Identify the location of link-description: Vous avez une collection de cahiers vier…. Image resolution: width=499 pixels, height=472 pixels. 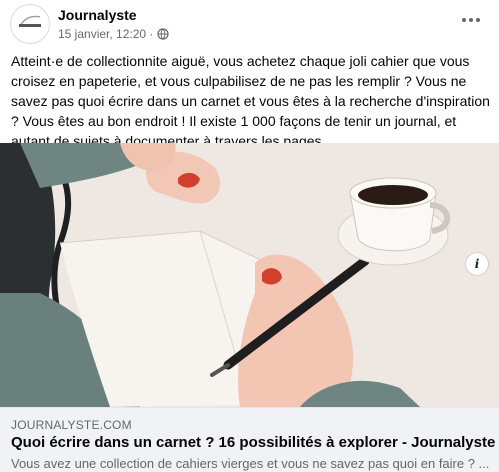
(250, 463).